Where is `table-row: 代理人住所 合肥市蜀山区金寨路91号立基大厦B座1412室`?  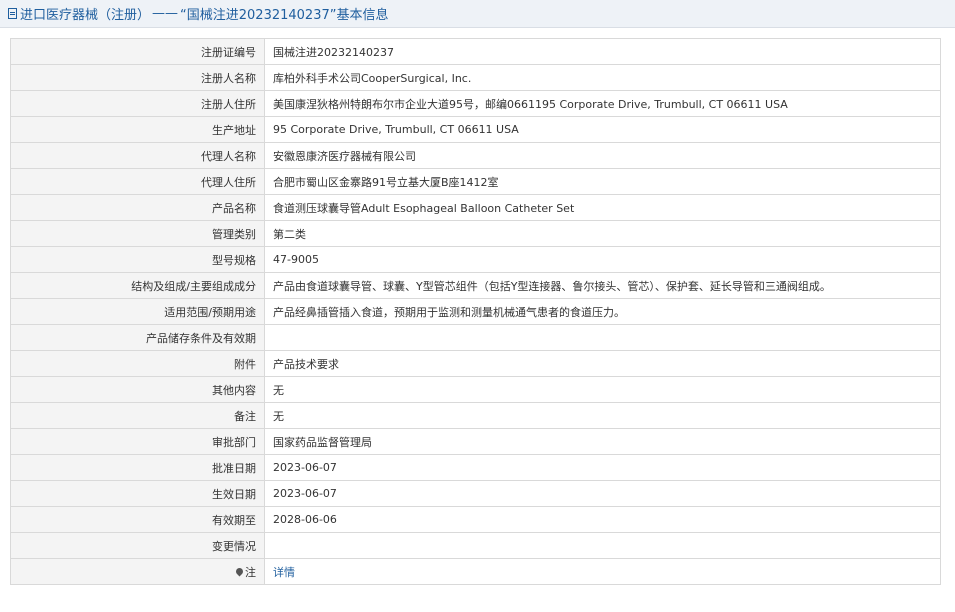
table-row: 代理人住所 合肥市蜀山区金寨路91号立基大厦B座1412室 is located at coordinates (475, 181).